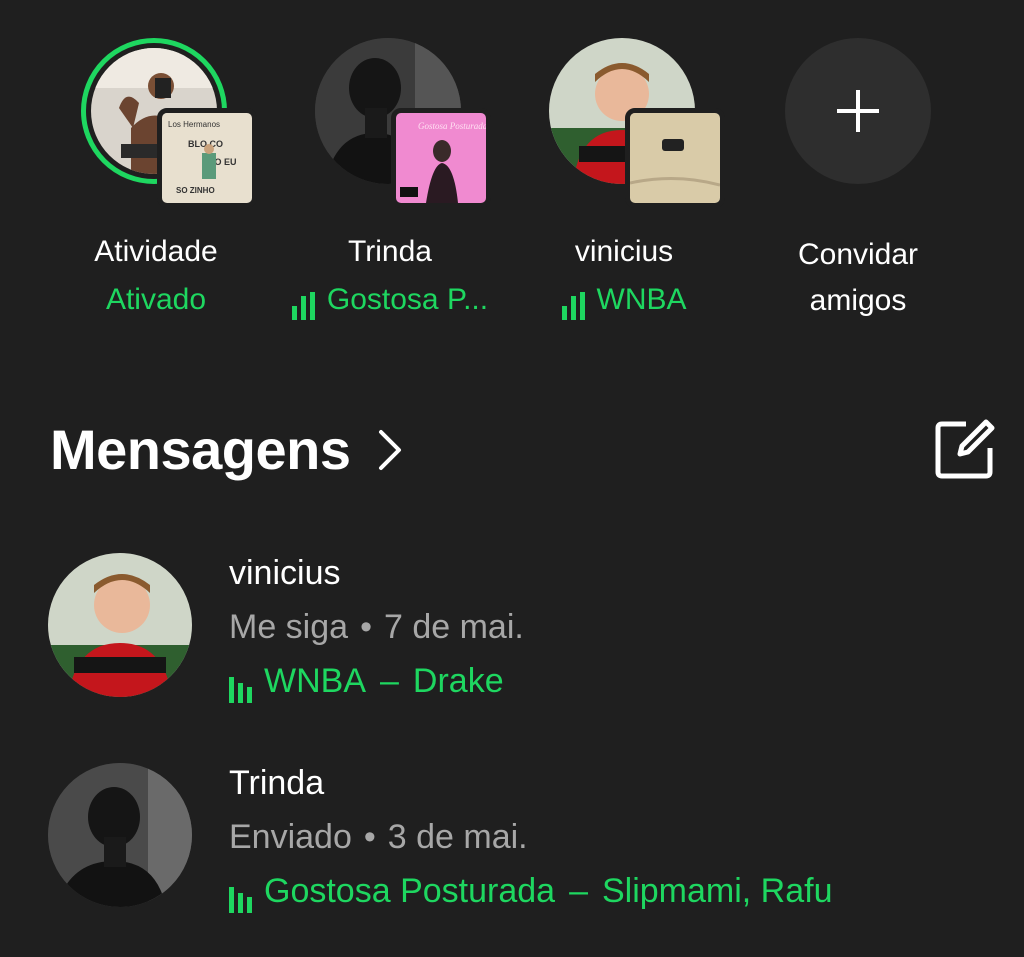 This screenshot has height=957, width=1024. I want to click on friend-vinicius: vinicius WNBA, so click(624, 179).